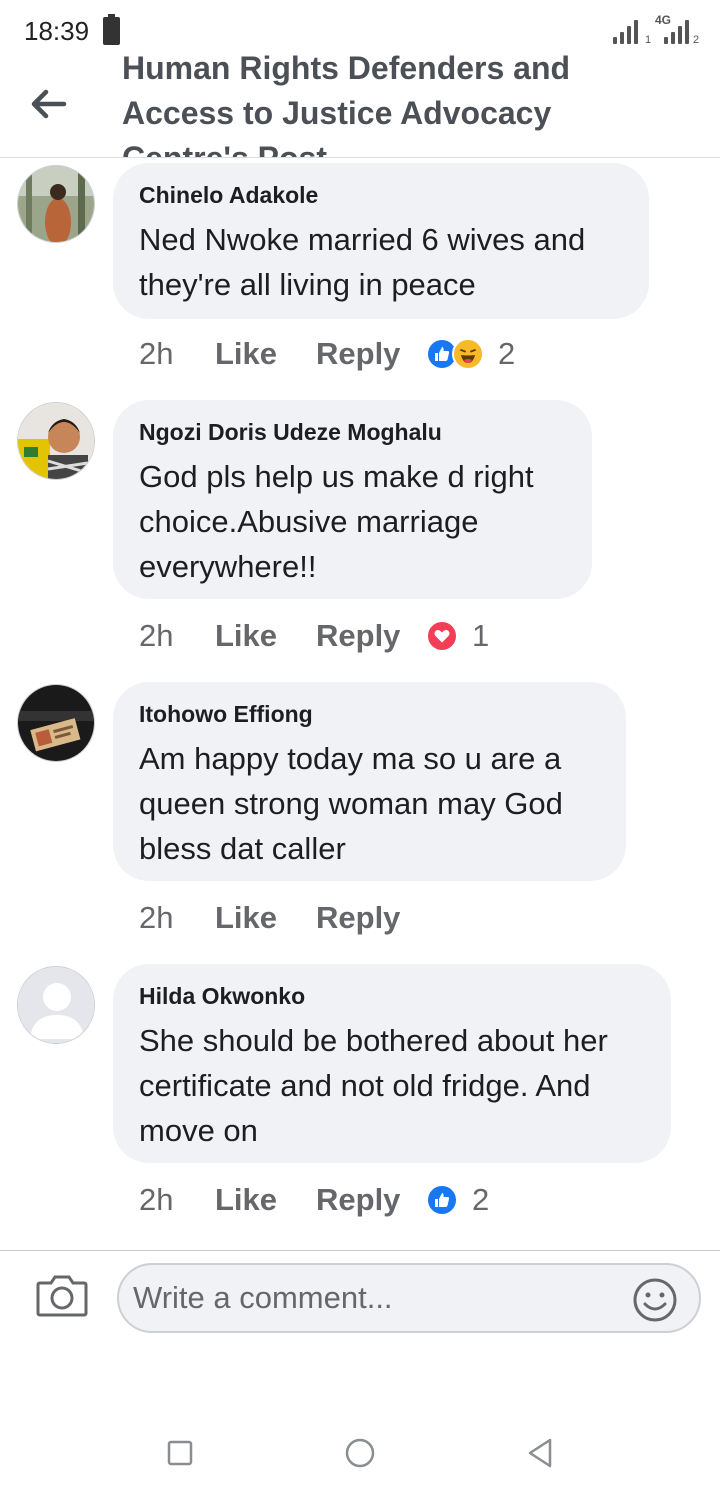 The width and height of the screenshot is (720, 1500). What do you see at coordinates (655, 1300) in the screenshot?
I see `emoji-icon` at bounding box center [655, 1300].